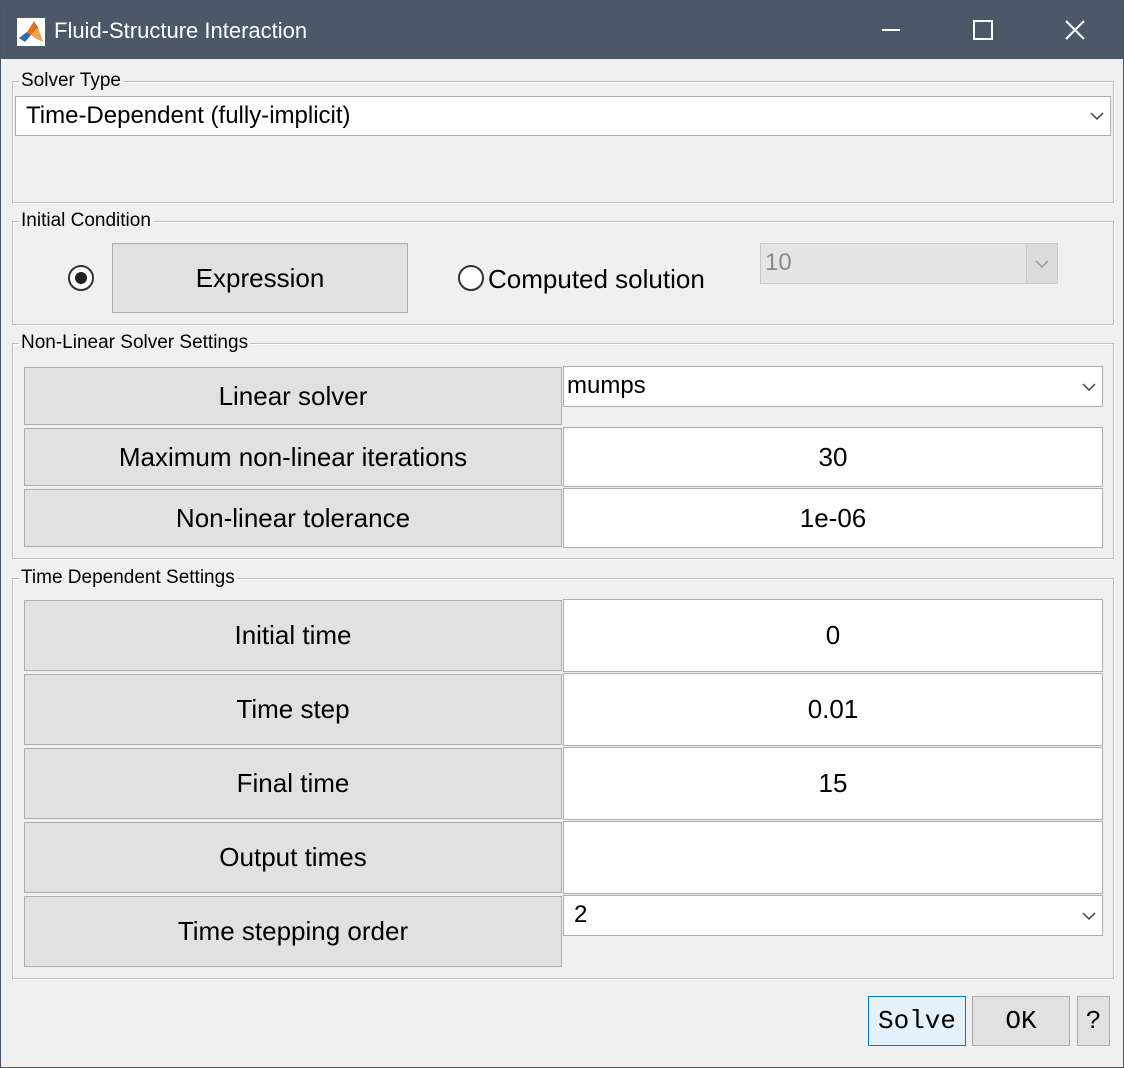 This screenshot has height=1068, width=1124. Describe the element at coordinates (581, 914) in the screenshot. I see `time-stepping-order-value: 2` at that location.